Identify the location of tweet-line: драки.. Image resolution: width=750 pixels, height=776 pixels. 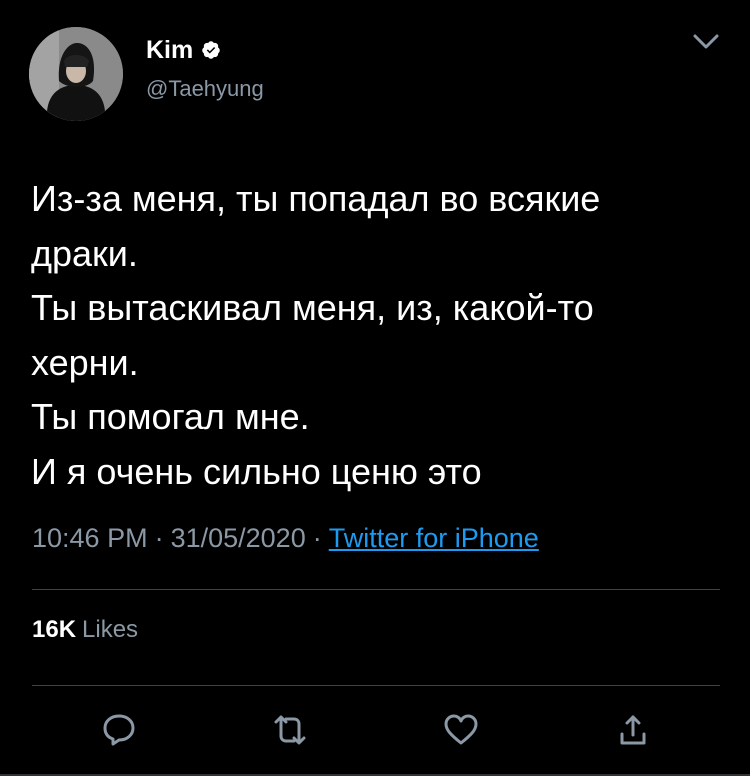
(84, 253).